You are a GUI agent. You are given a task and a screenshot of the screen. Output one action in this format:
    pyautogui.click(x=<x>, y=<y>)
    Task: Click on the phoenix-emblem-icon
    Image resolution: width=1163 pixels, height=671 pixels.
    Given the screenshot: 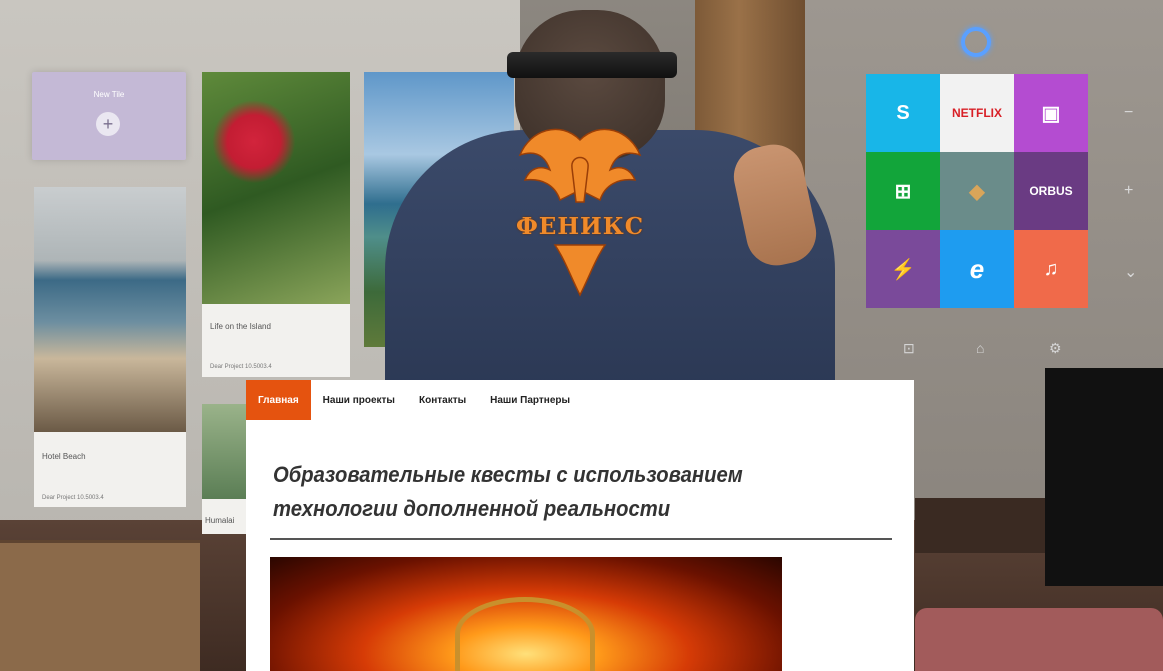 What is the action you would take?
    pyautogui.click(x=580, y=212)
    